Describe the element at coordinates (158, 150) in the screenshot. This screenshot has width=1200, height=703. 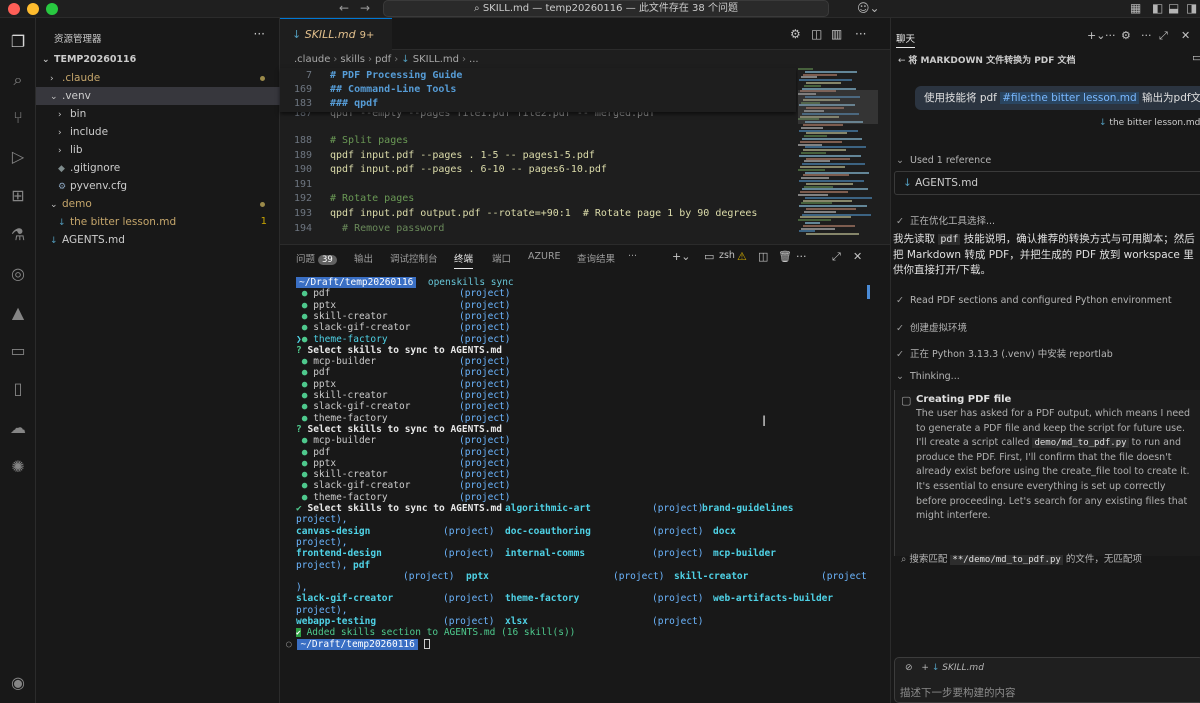
I see `tree-item-lib: › lib` at that location.